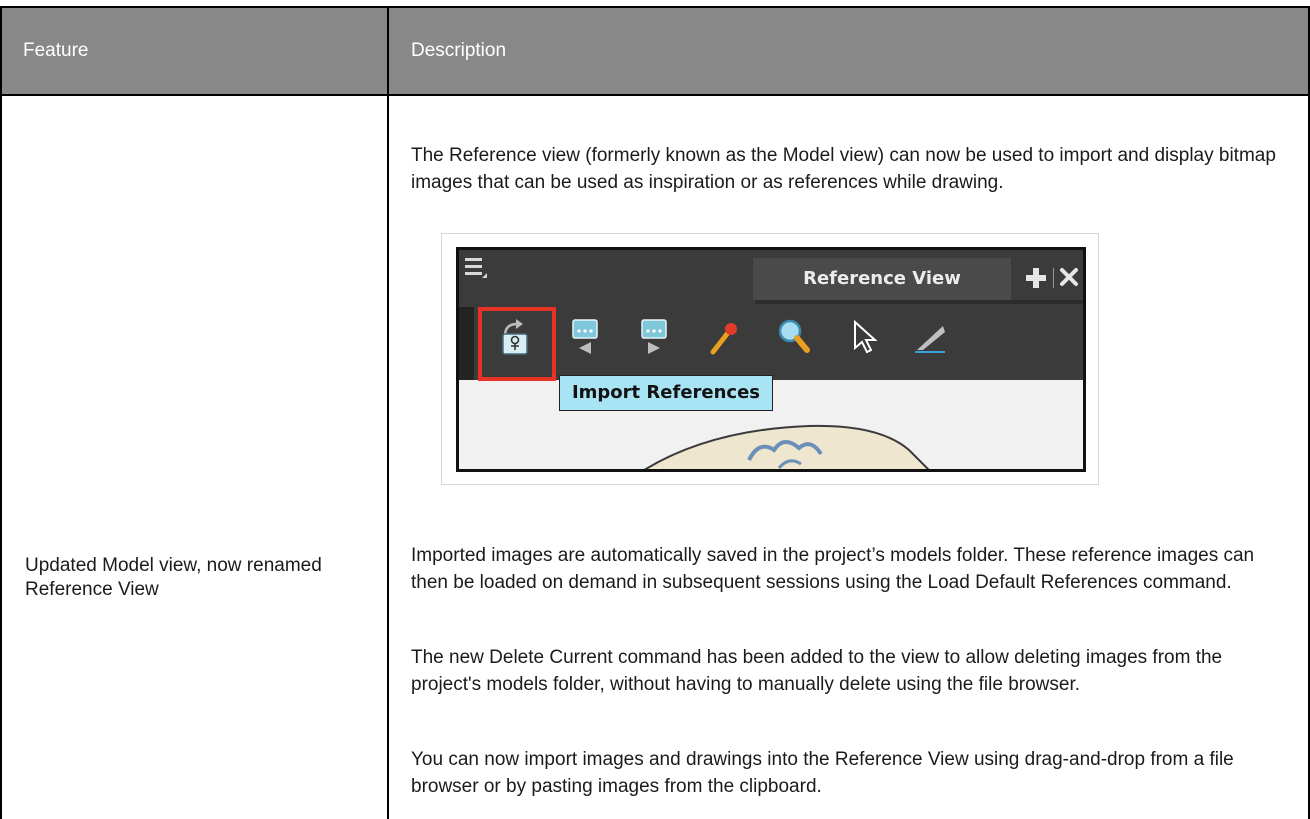  What do you see at coordinates (517, 344) in the screenshot?
I see `import-references-highlight` at bounding box center [517, 344].